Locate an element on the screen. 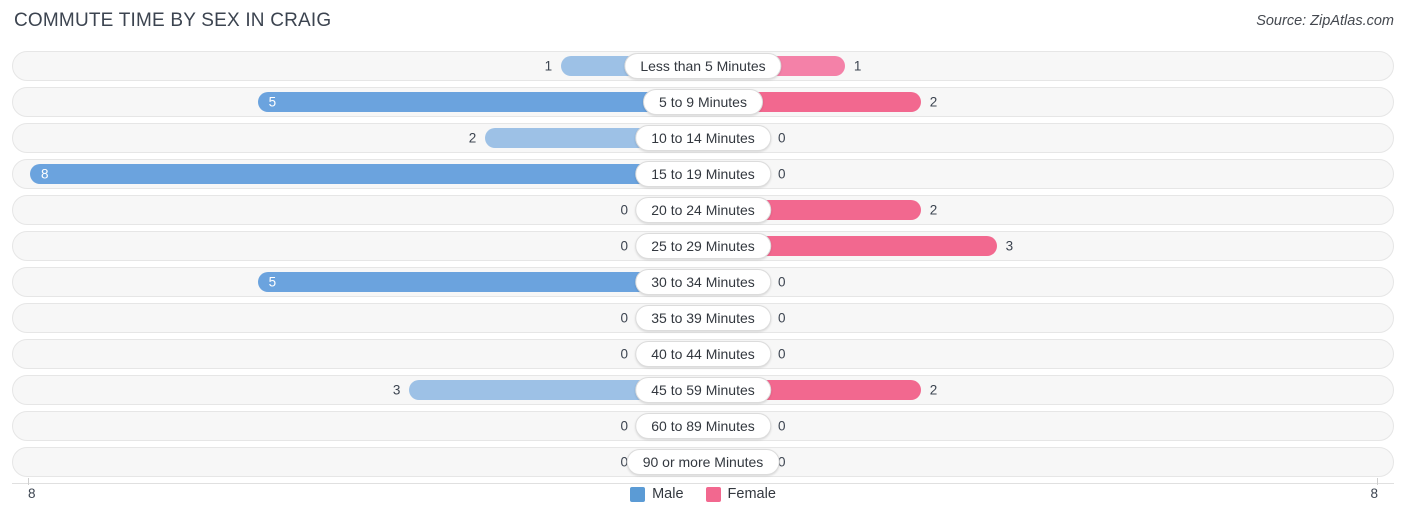 Image resolution: width=1406 pixels, height=523 pixels. bar-row-inner: 0 0 60 to 89 Minutes is located at coordinates (703, 426).